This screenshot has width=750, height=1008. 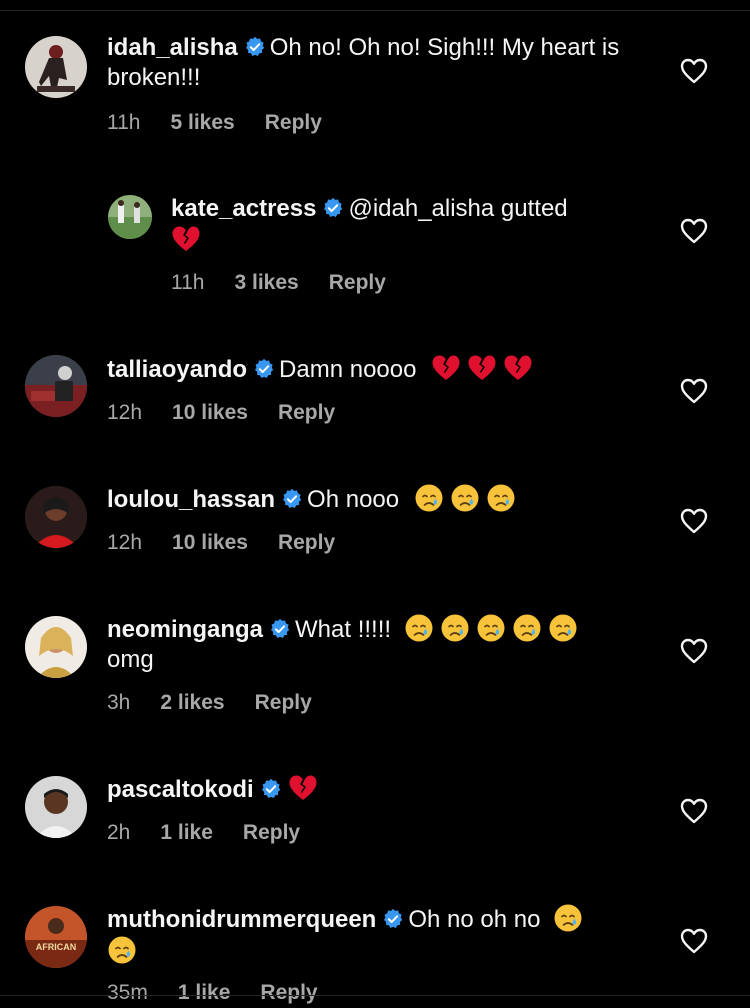 What do you see at coordinates (119, 702) in the screenshot?
I see `comment-time: 3h` at bounding box center [119, 702].